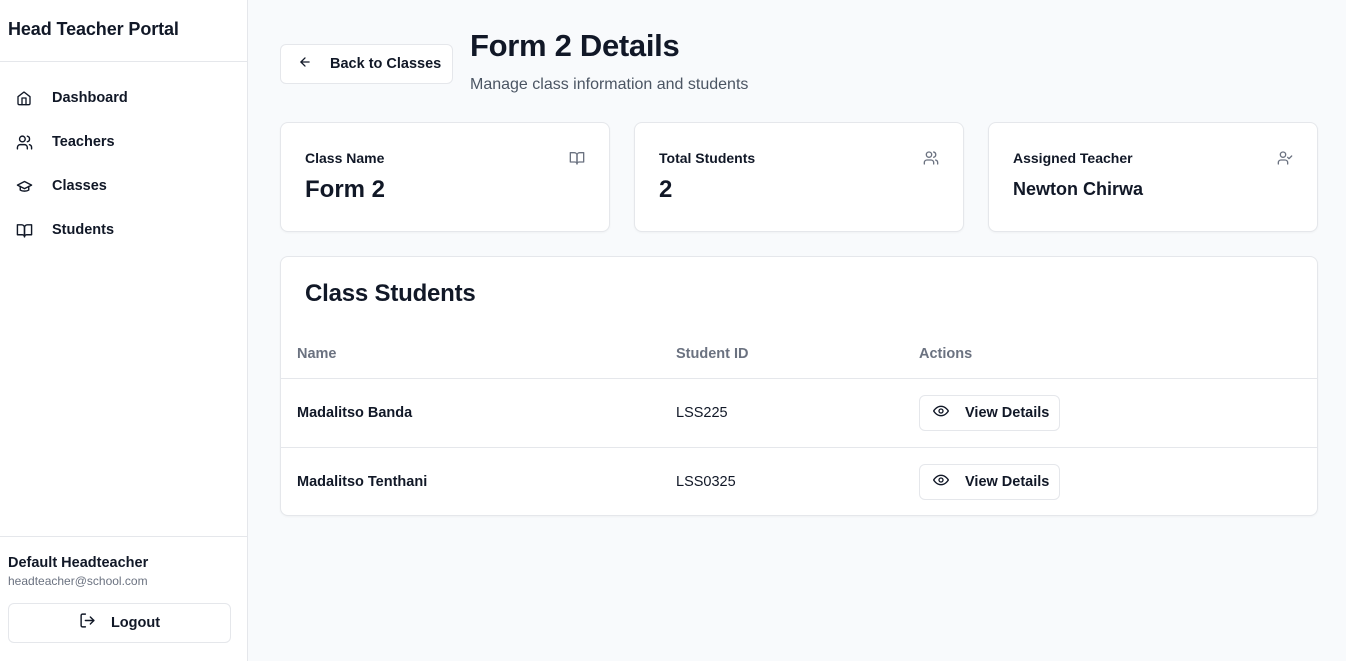 Image resolution: width=1346 pixels, height=661 pixels. I want to click on stat-label: Class Name, so click(345, 158).